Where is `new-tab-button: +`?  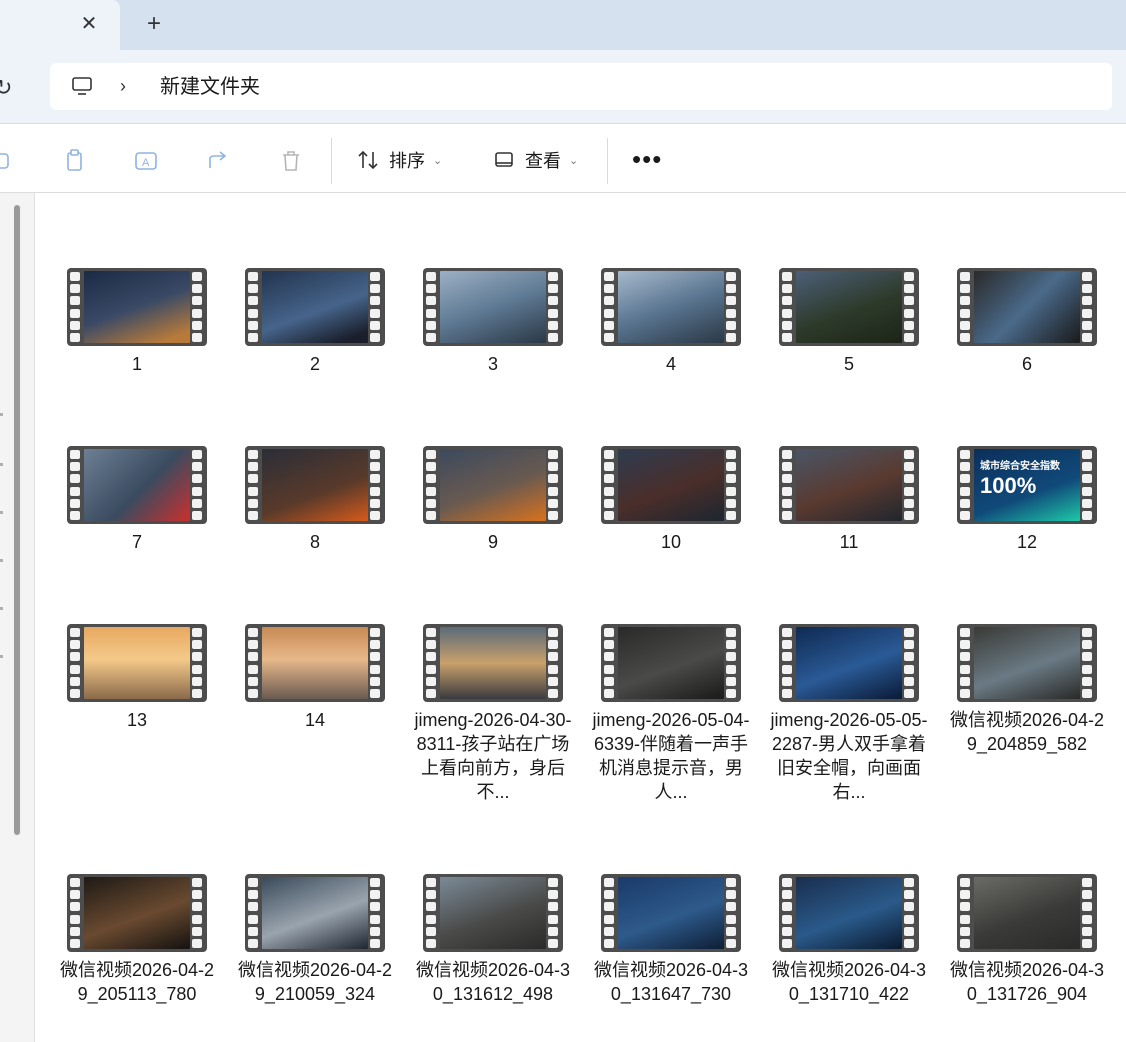 new-tab-button: + is located at coordinates (154, 24).